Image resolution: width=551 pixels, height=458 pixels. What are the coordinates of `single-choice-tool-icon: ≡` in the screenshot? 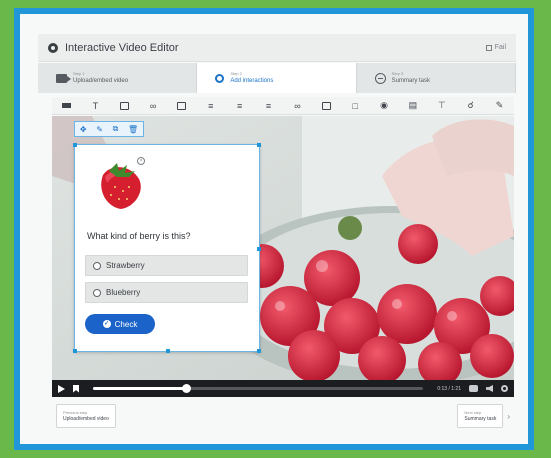 It's located at (239, 105).